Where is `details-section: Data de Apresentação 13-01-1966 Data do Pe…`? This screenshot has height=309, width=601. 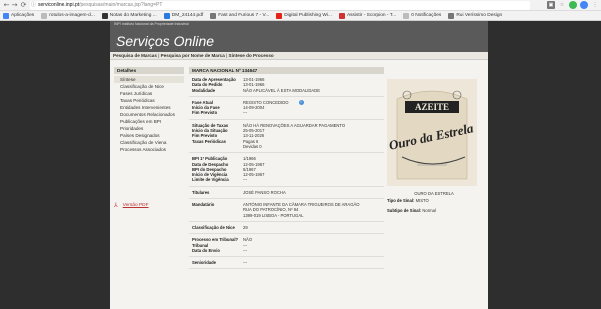 details-section: Data de Apresentação 13-01-1966 Data do Pe… is located at coordinates (286, 85).